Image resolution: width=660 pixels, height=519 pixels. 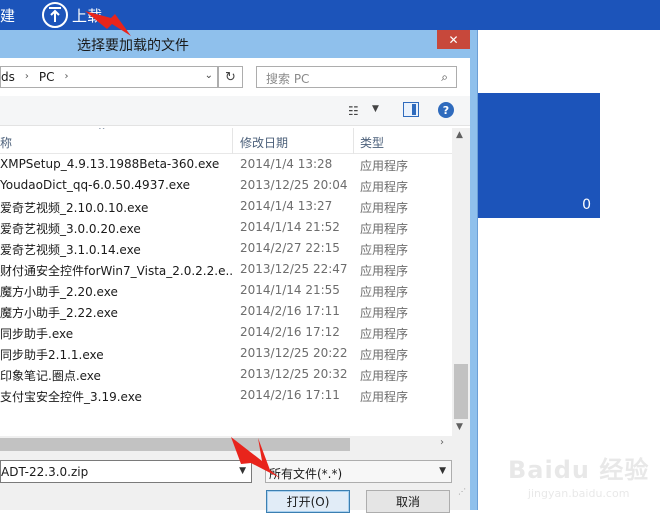 What do you see at coordinates (442, 442) in the screenshot?
I see `scroll-right-icon: ›` at bounding box center [442, 442].